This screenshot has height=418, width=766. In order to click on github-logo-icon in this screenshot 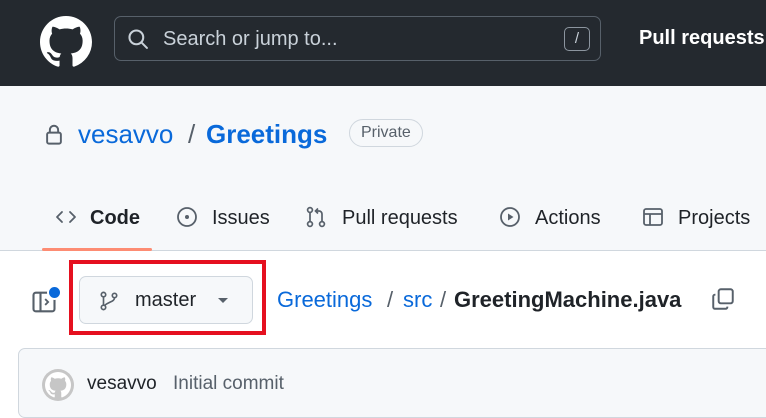, I will do `click(66, 42)`.